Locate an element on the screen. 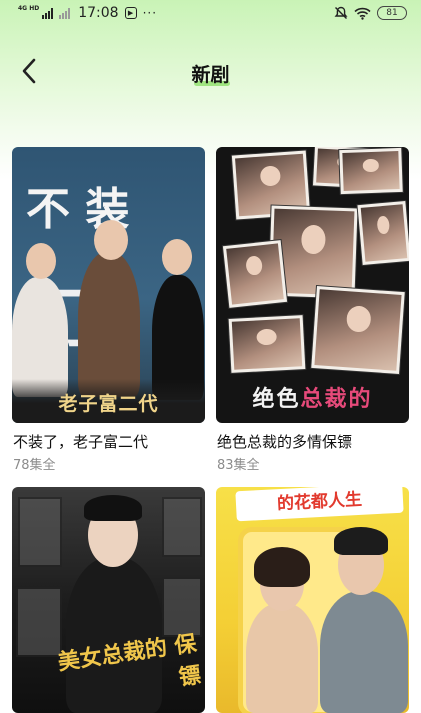  cover-subtitle: 的花都人生 is located at coordinates (319, 504).